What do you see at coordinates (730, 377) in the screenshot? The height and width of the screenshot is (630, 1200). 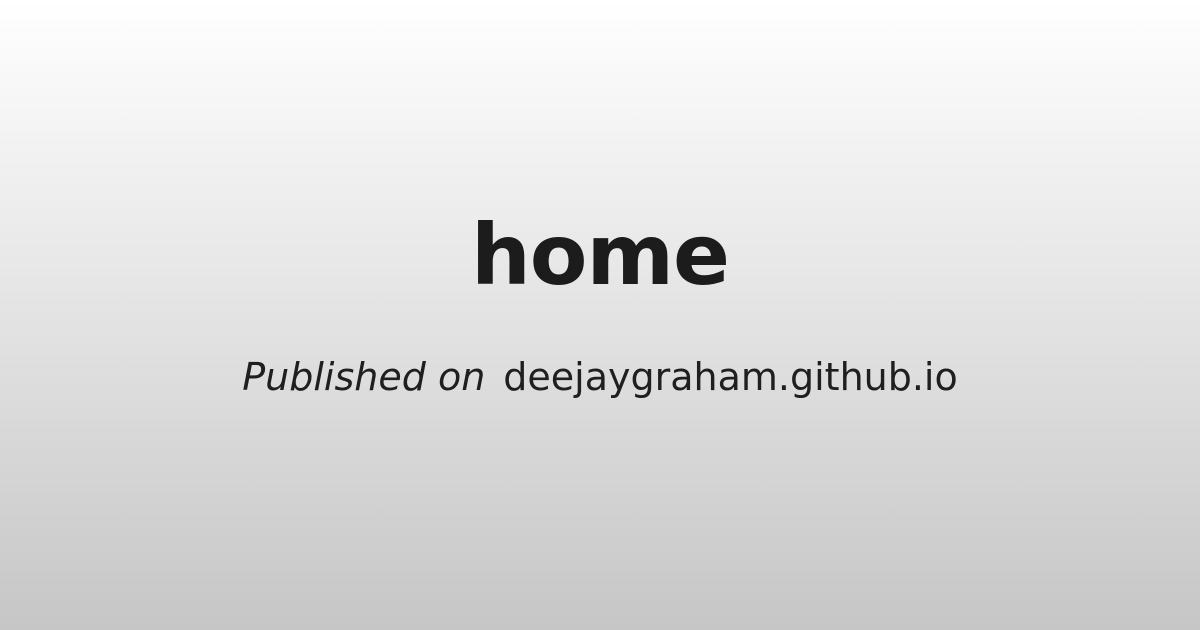 I see `site-domain: deejaygraham.github.io` at bounding box center [730, 377].